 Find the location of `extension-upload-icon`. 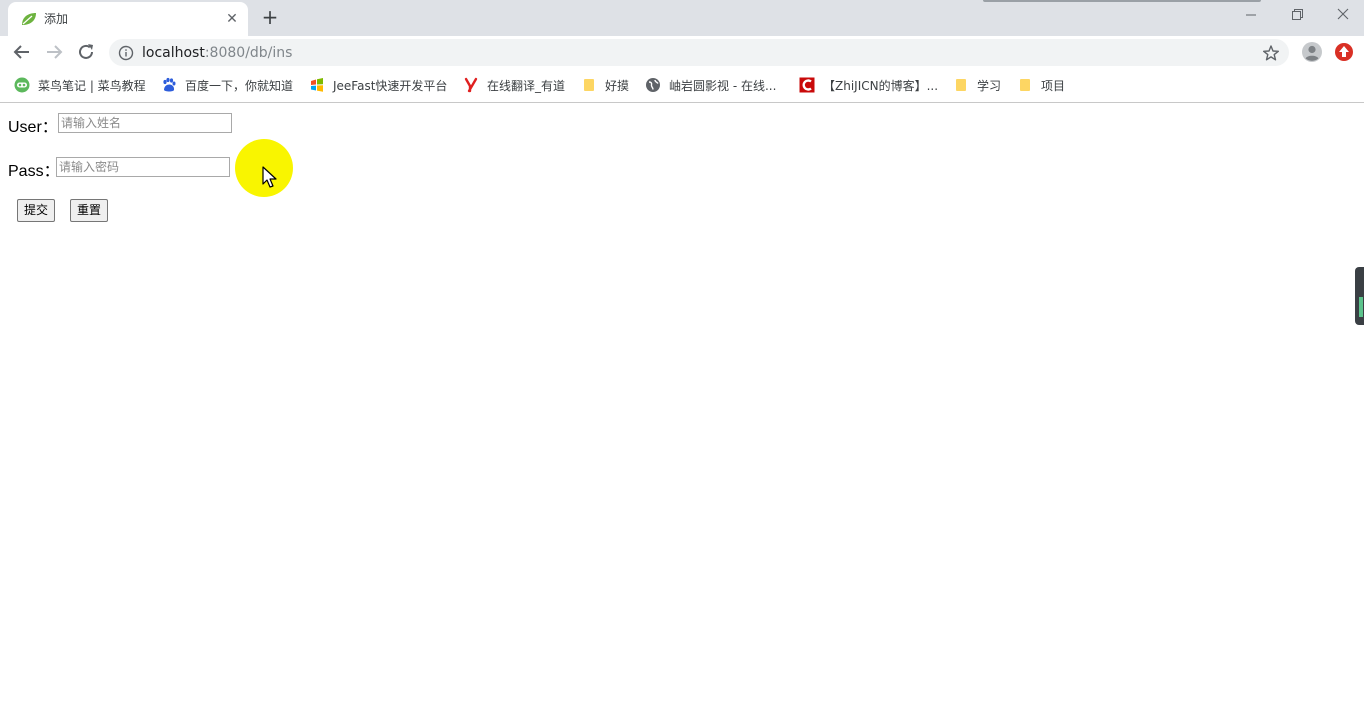

extension-upload-icon is located at coordinates (1344, 52).